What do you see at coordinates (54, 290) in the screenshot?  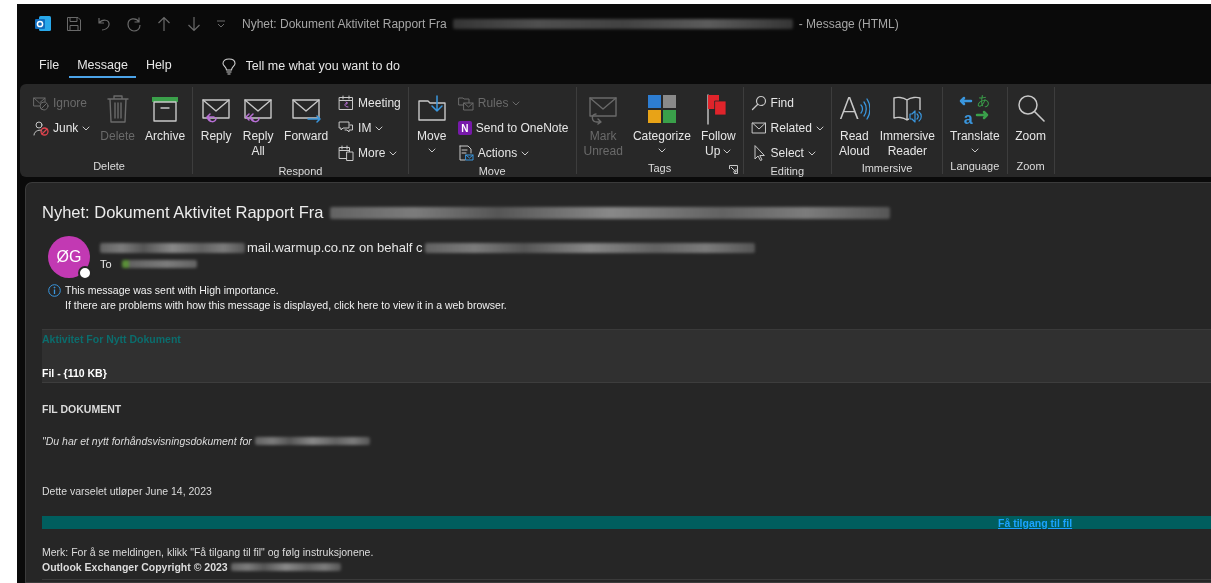 I see `info-icon` at bounding box center [54, 290].